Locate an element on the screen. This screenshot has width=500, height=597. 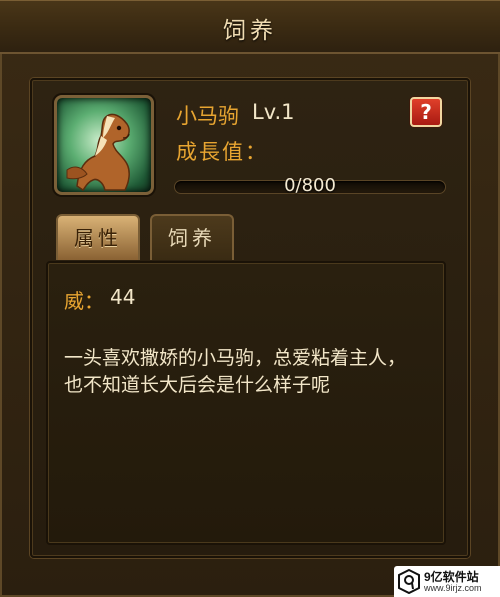
watermark: 9亿软件站 www.9irjz.com is located at coordinates (447, 581).